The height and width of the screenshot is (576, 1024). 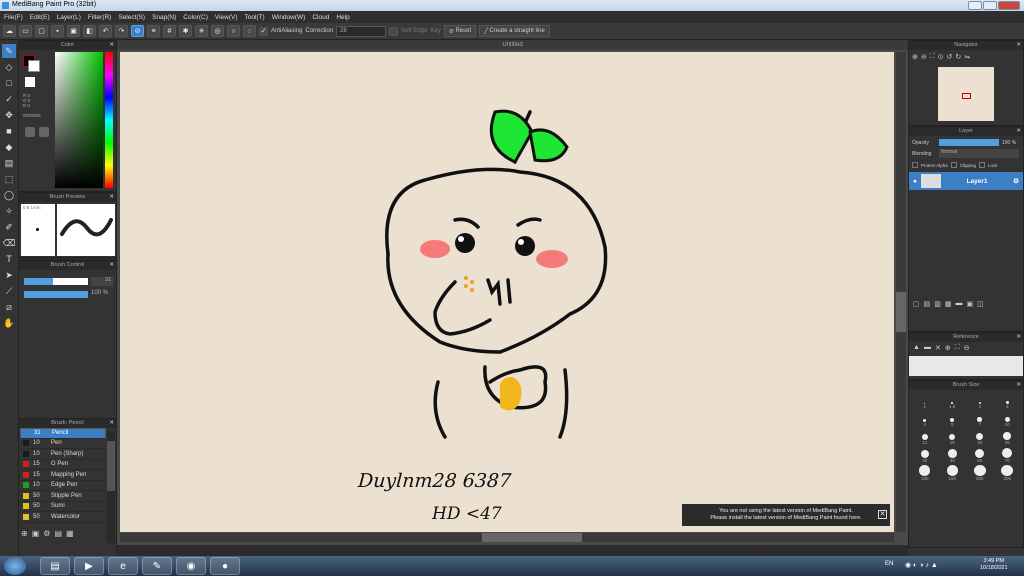 I want to click on transparent-swatch, so click(x=30, y=82).